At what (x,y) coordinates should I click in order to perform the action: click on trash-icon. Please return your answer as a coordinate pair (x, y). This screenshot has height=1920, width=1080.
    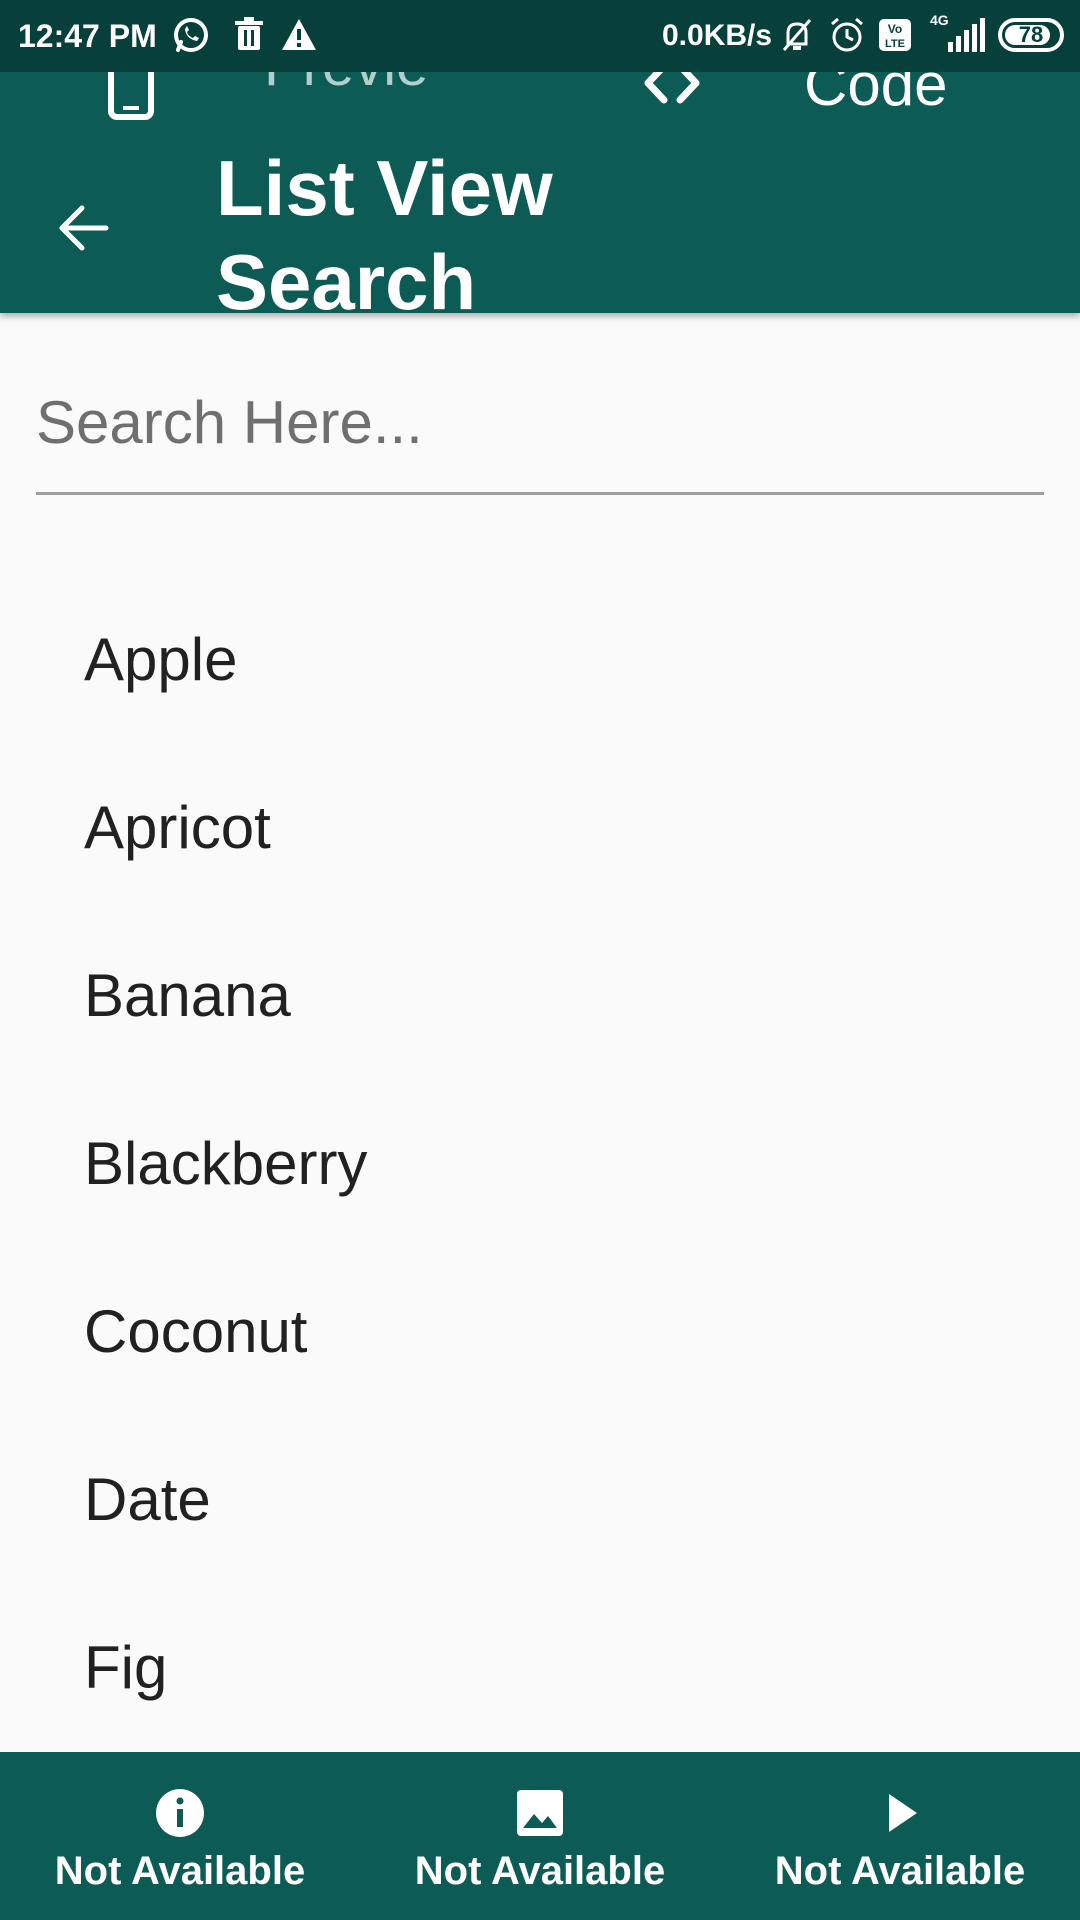
    Looking at the image, I should click on (249, 33).